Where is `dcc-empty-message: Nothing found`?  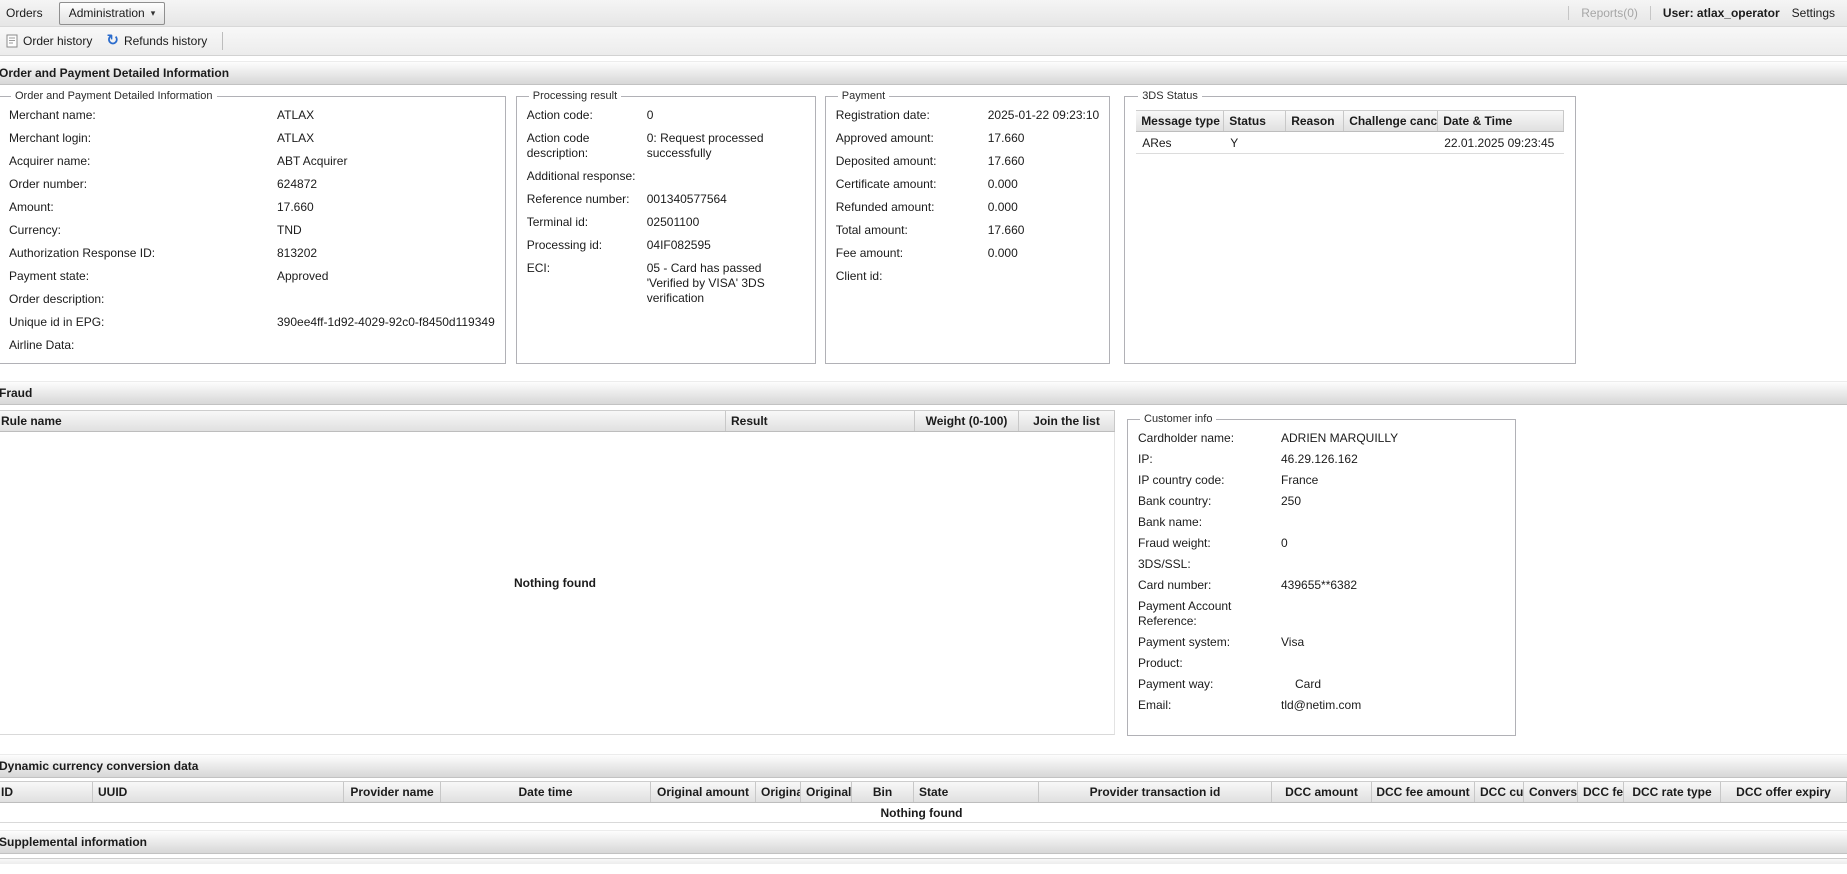
dcc-empty-message: Nothing found is located at coordinates (923, 813).